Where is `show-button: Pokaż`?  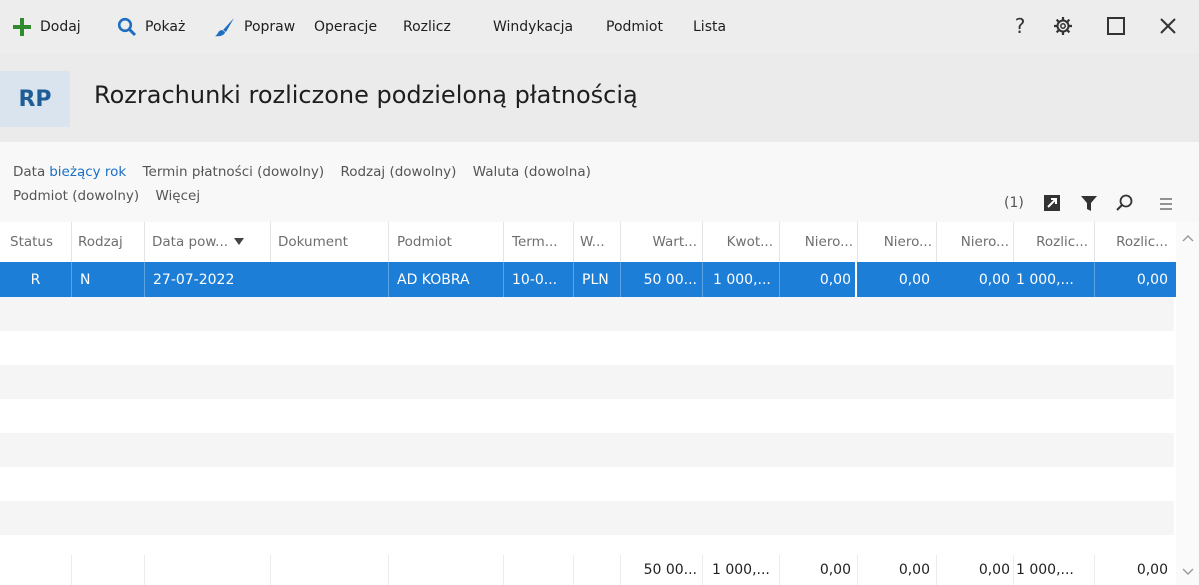 show-button: Pokaż is located at coordinates (151, 27).